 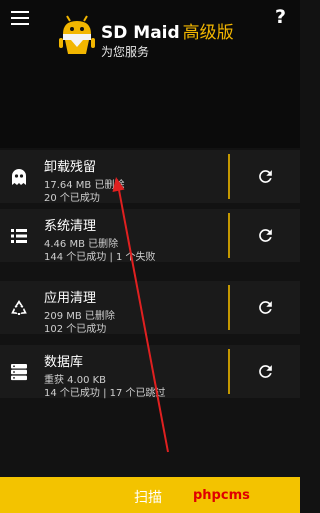 What do you see at coordinates (75, 329) in the screenshot?
I see `tool-stat-results: 102 个已成功` at bounding box center [75, 329].